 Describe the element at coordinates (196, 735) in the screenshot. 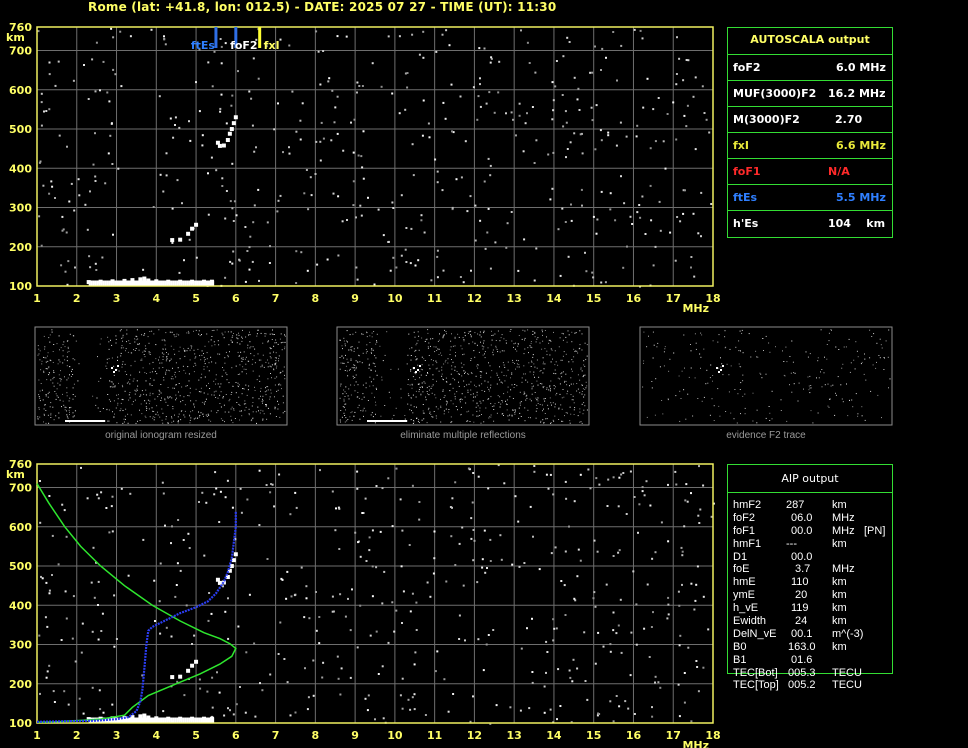

I see `x-tick-label: 5` at that location.